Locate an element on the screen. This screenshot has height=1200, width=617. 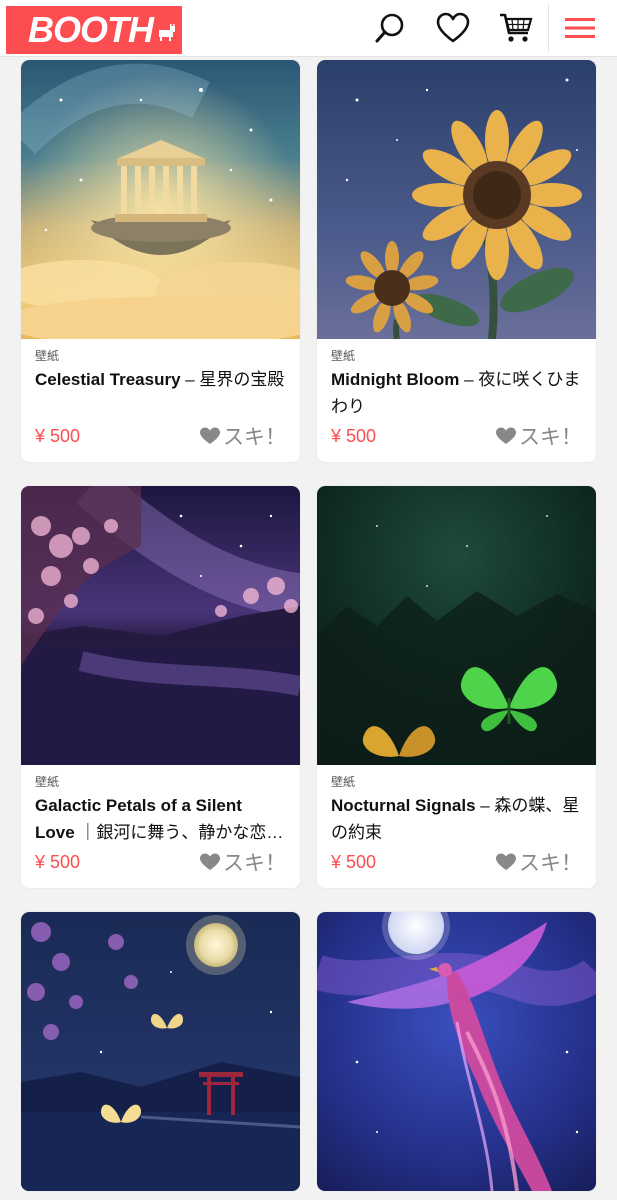
floating-temple-image is located at coordinates (160, 199).